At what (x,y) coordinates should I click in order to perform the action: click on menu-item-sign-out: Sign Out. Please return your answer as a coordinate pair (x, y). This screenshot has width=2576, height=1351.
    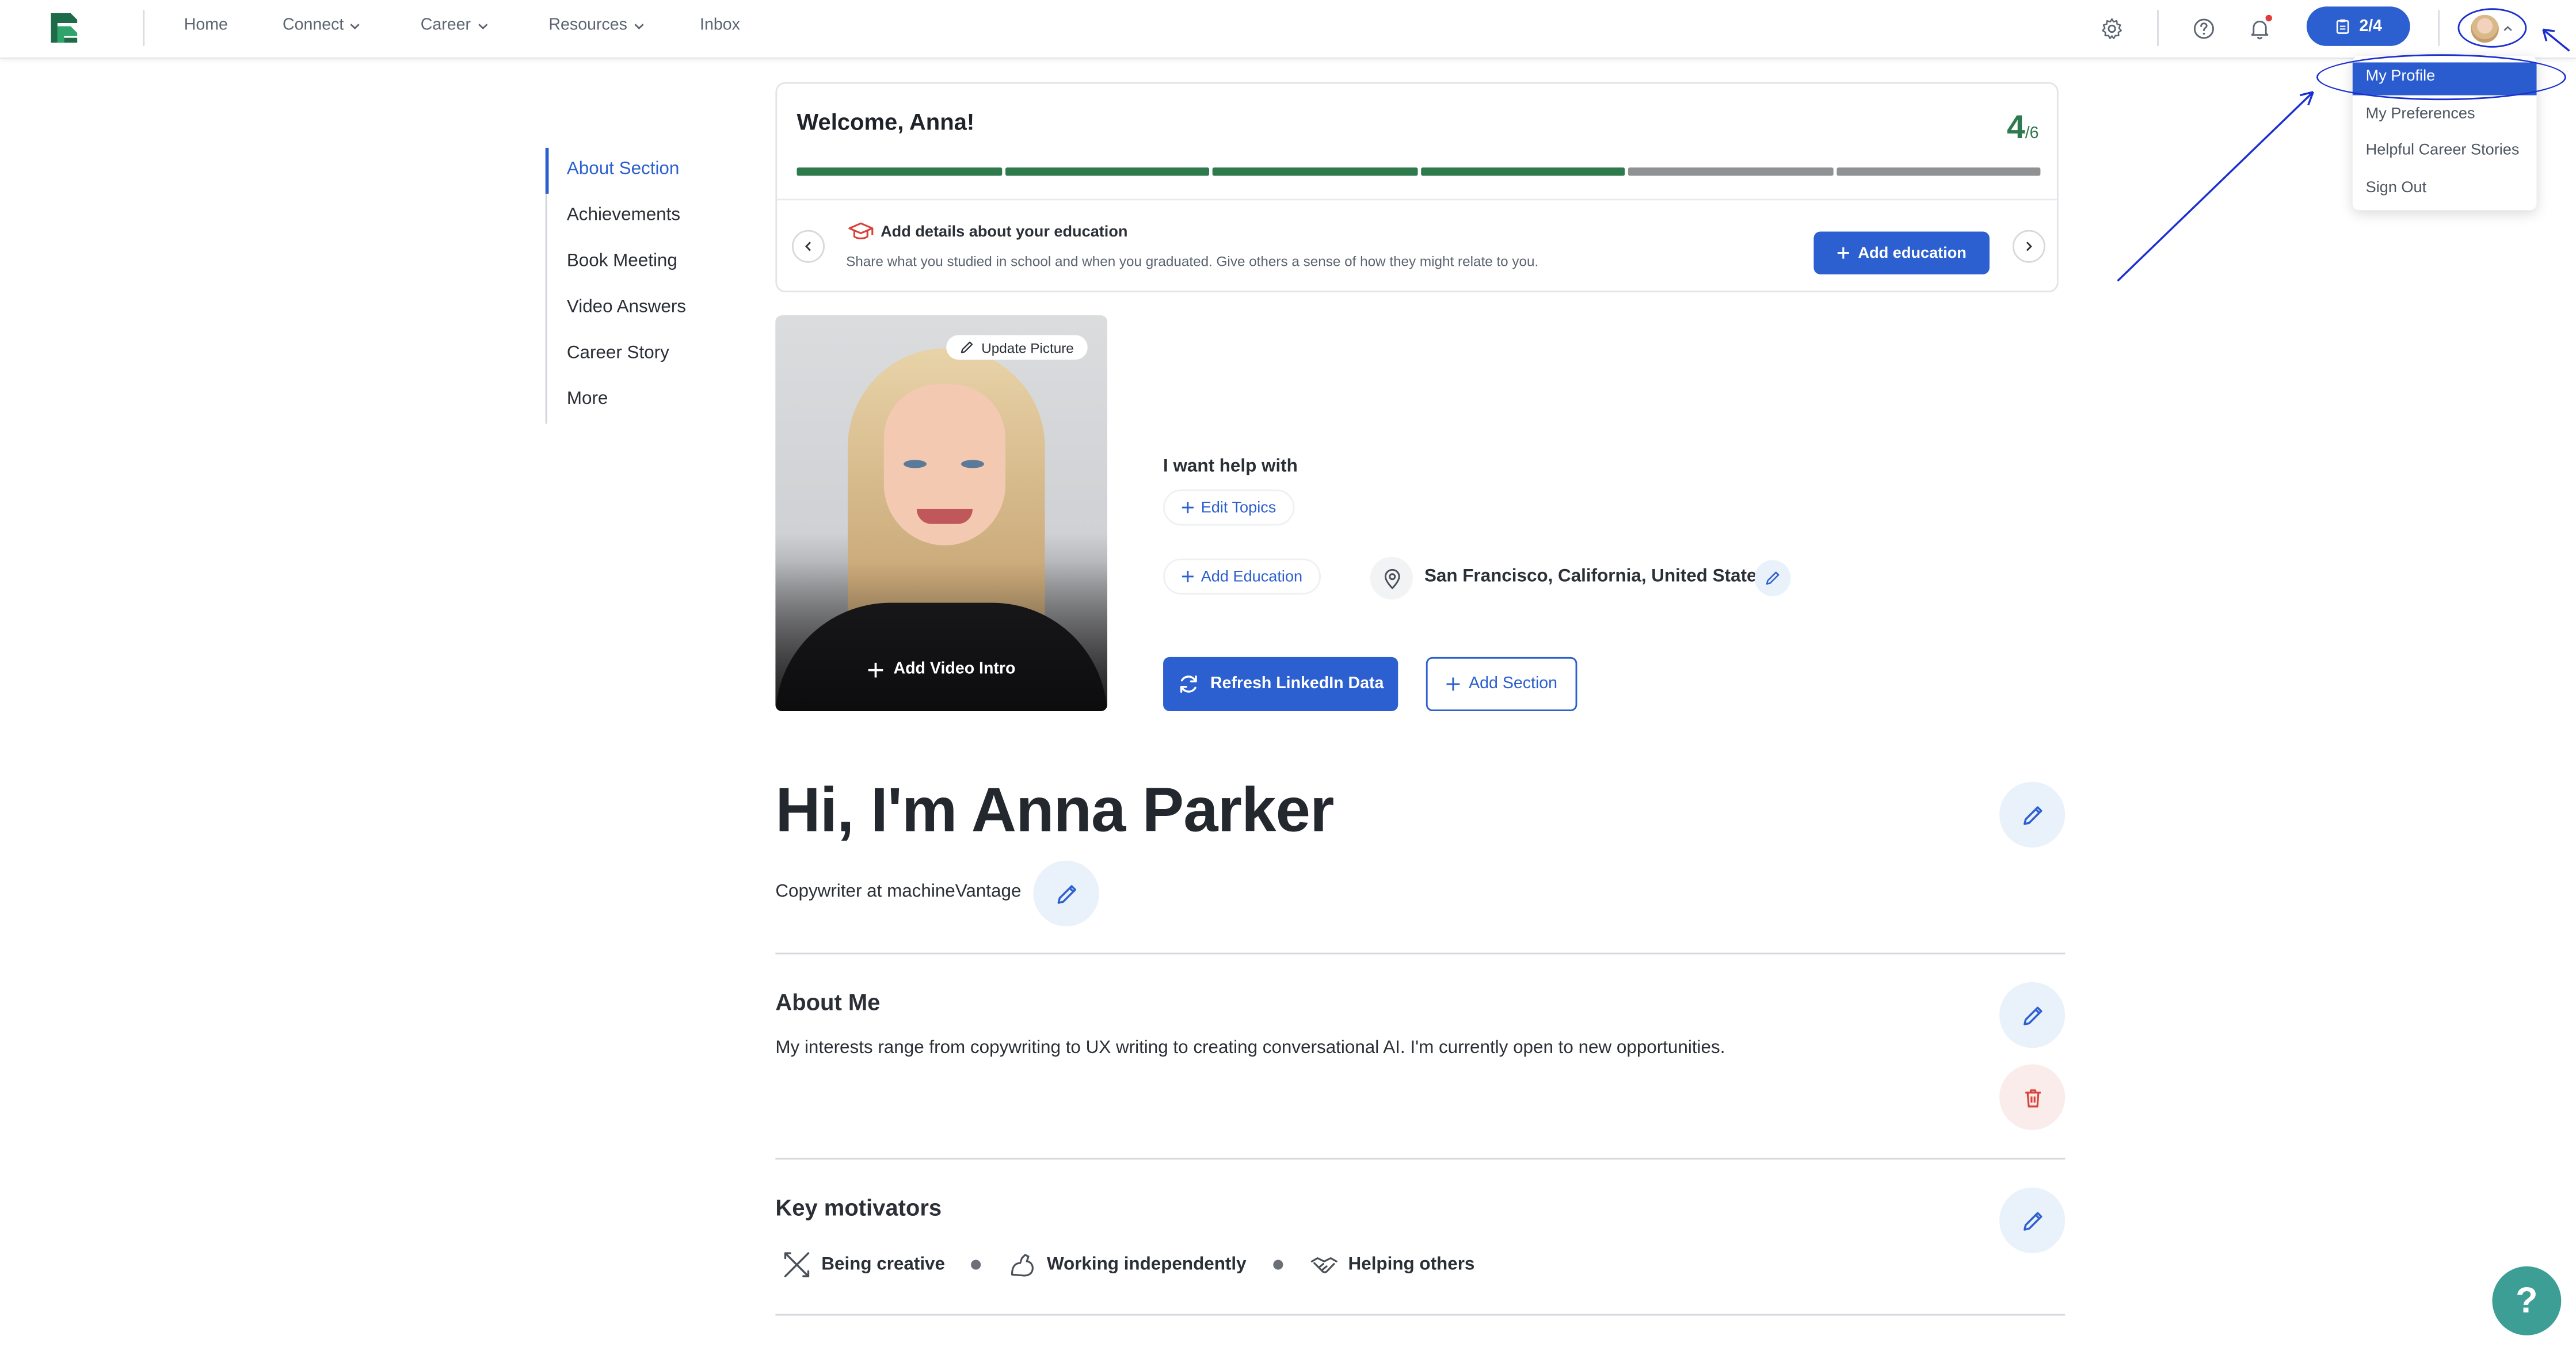
    Looking at the image, I should click on (2396, 188).